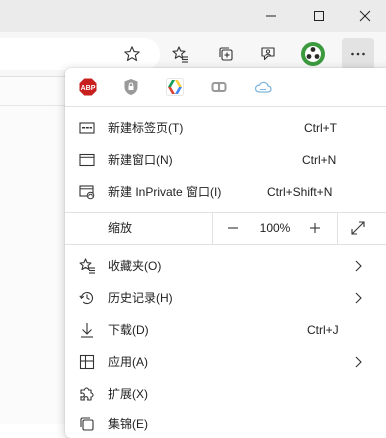  Describe the element at coordinates (225, 160) in the screenshot. I see `menu-item-new-window: 新建窗口(N) Ctrl+N` at that location.